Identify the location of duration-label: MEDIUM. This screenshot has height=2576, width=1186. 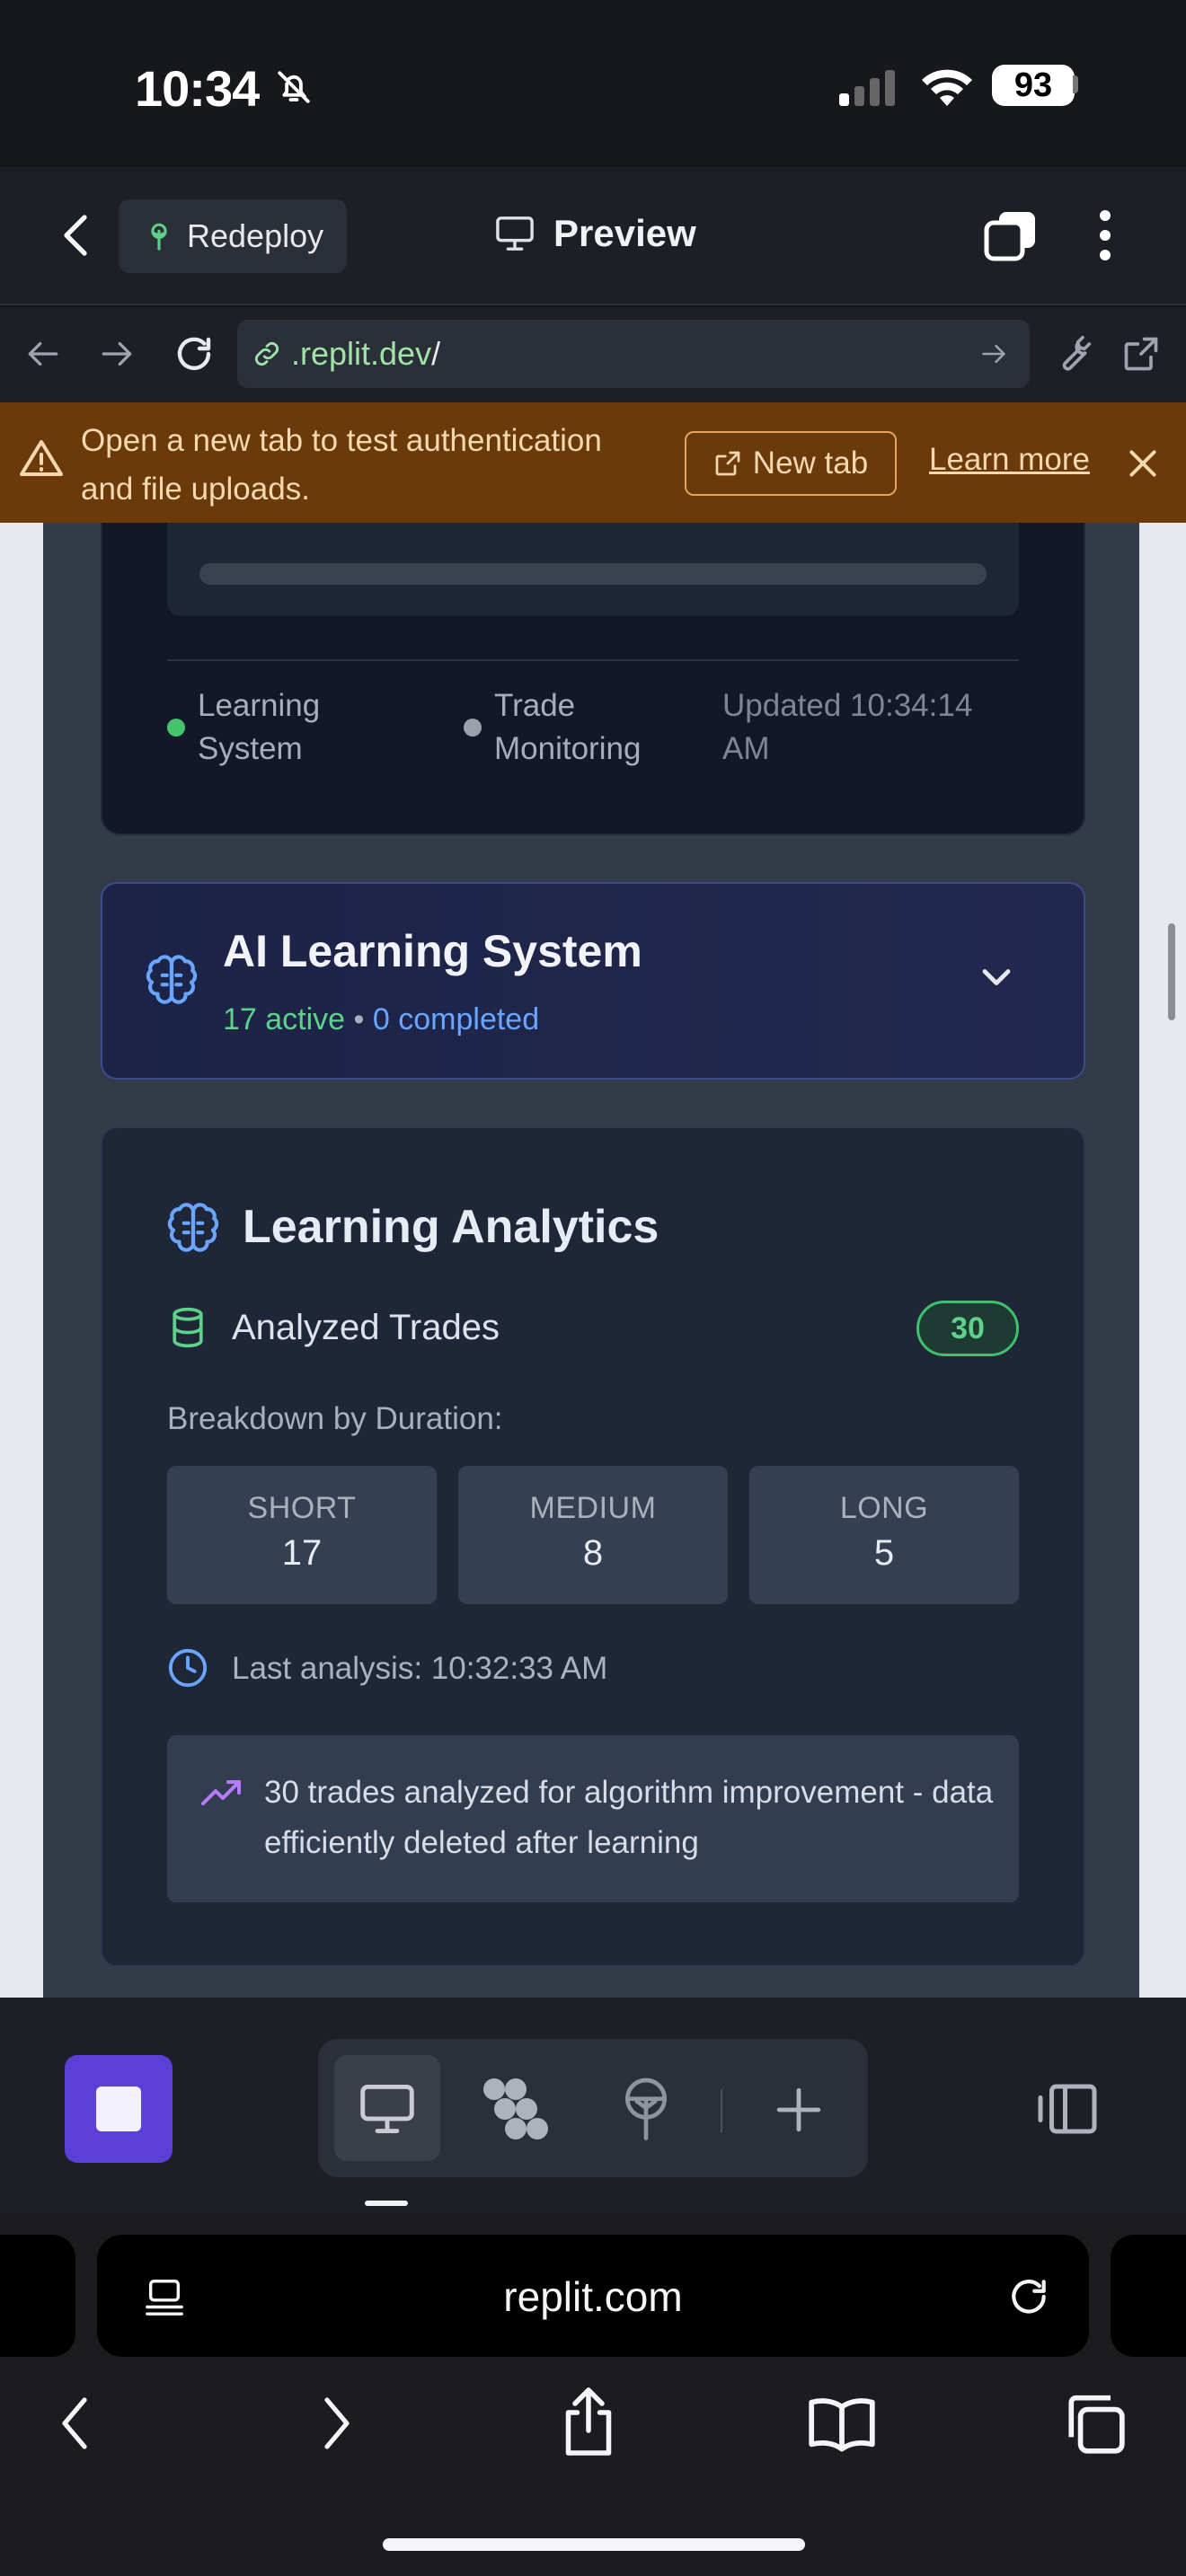
(593, 1508).